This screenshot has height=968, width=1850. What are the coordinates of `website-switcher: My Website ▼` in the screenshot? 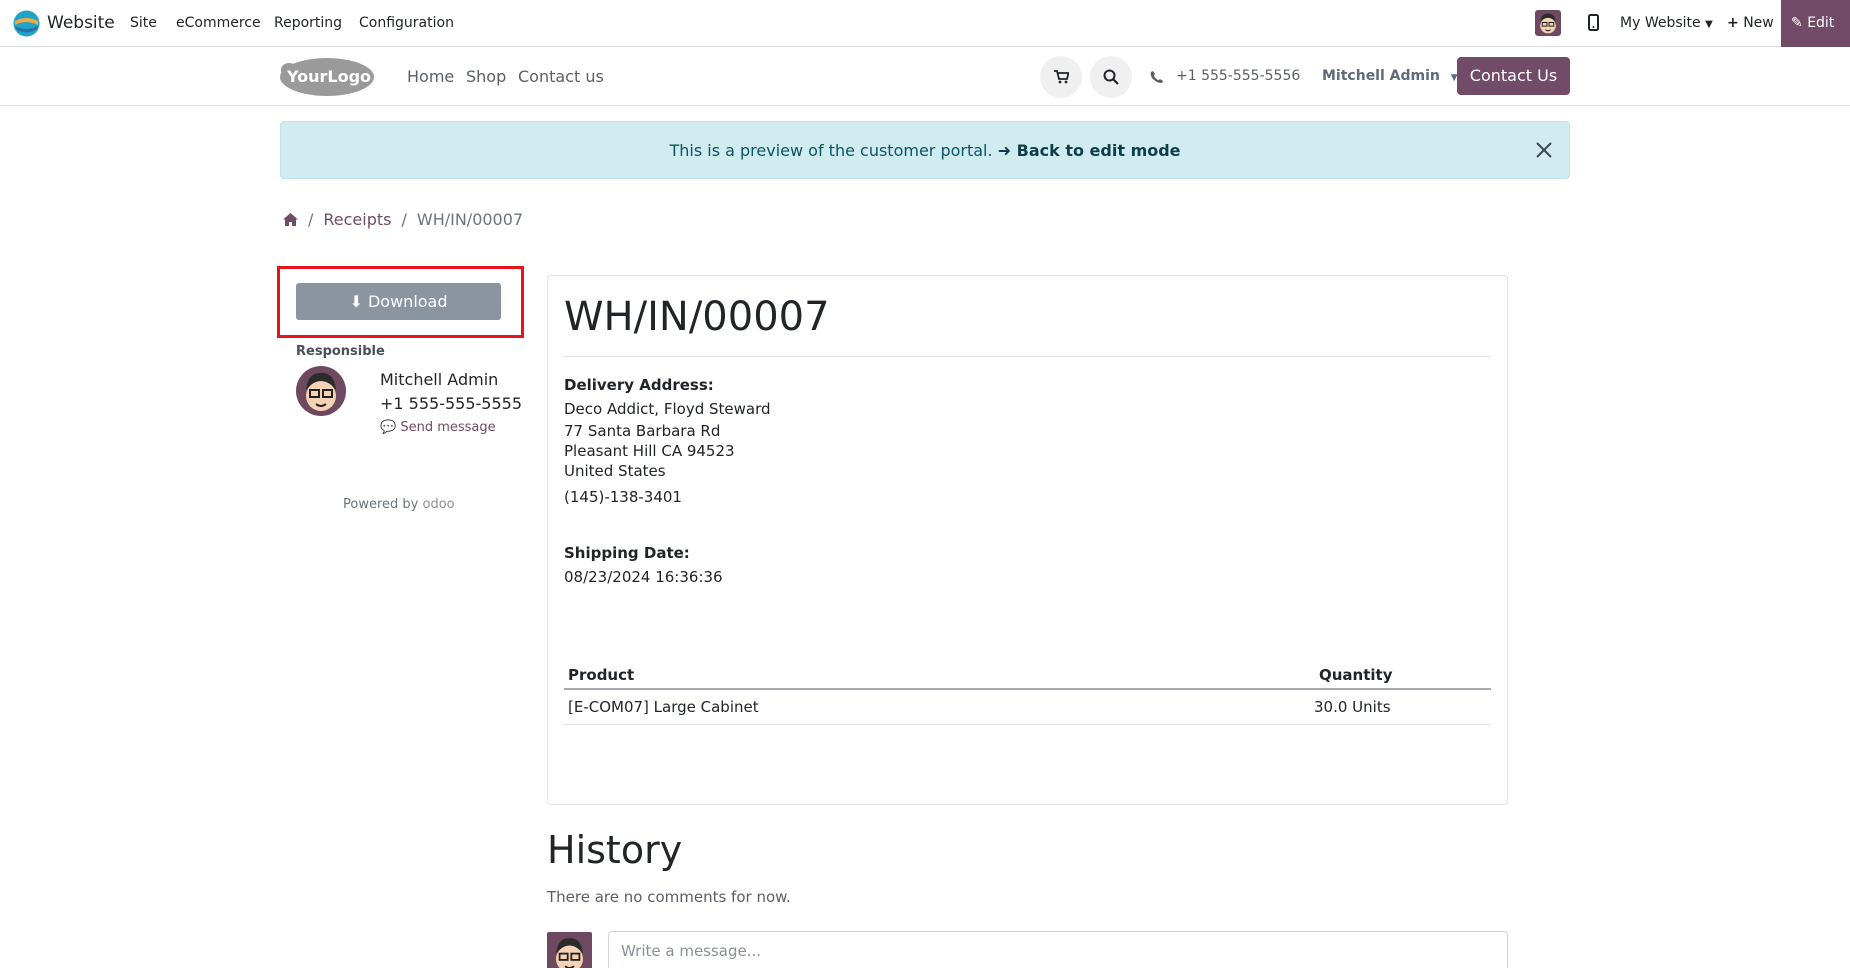 It's located at (1666, 23).